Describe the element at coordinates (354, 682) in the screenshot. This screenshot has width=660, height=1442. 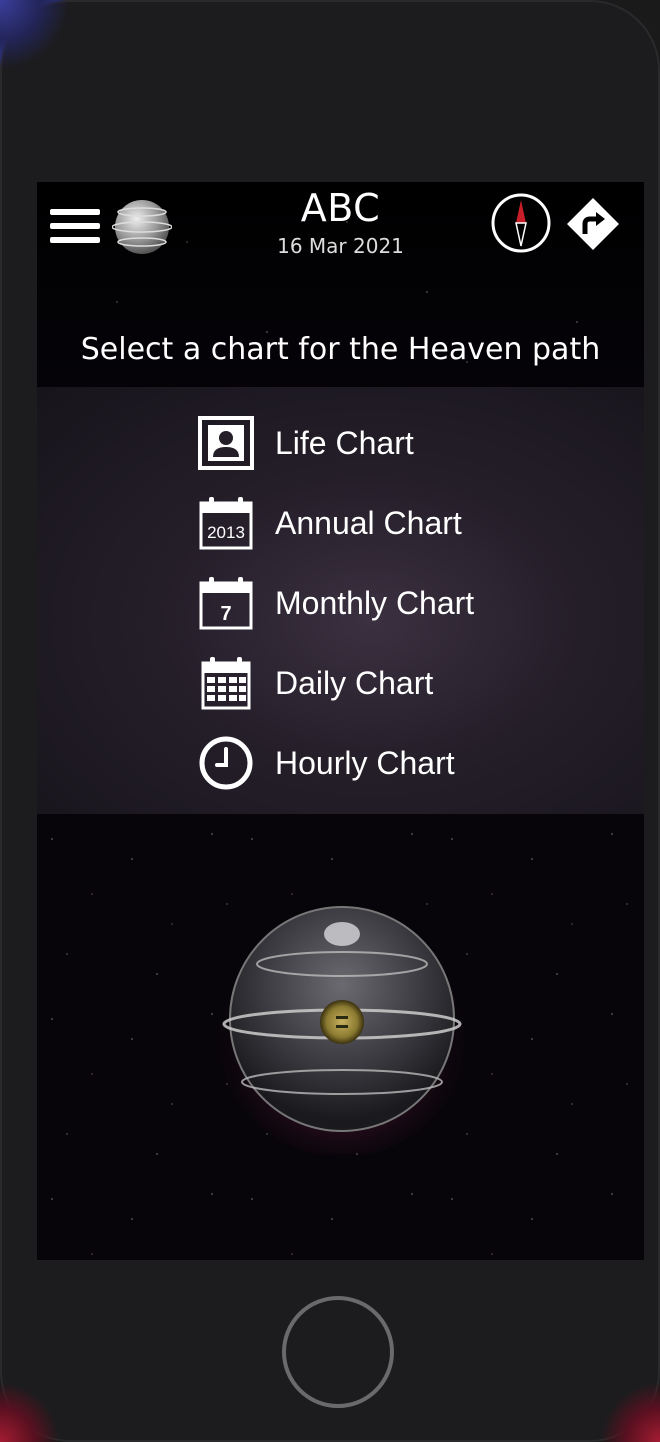
I see `menu-item-label: Daily Chart` at that location.